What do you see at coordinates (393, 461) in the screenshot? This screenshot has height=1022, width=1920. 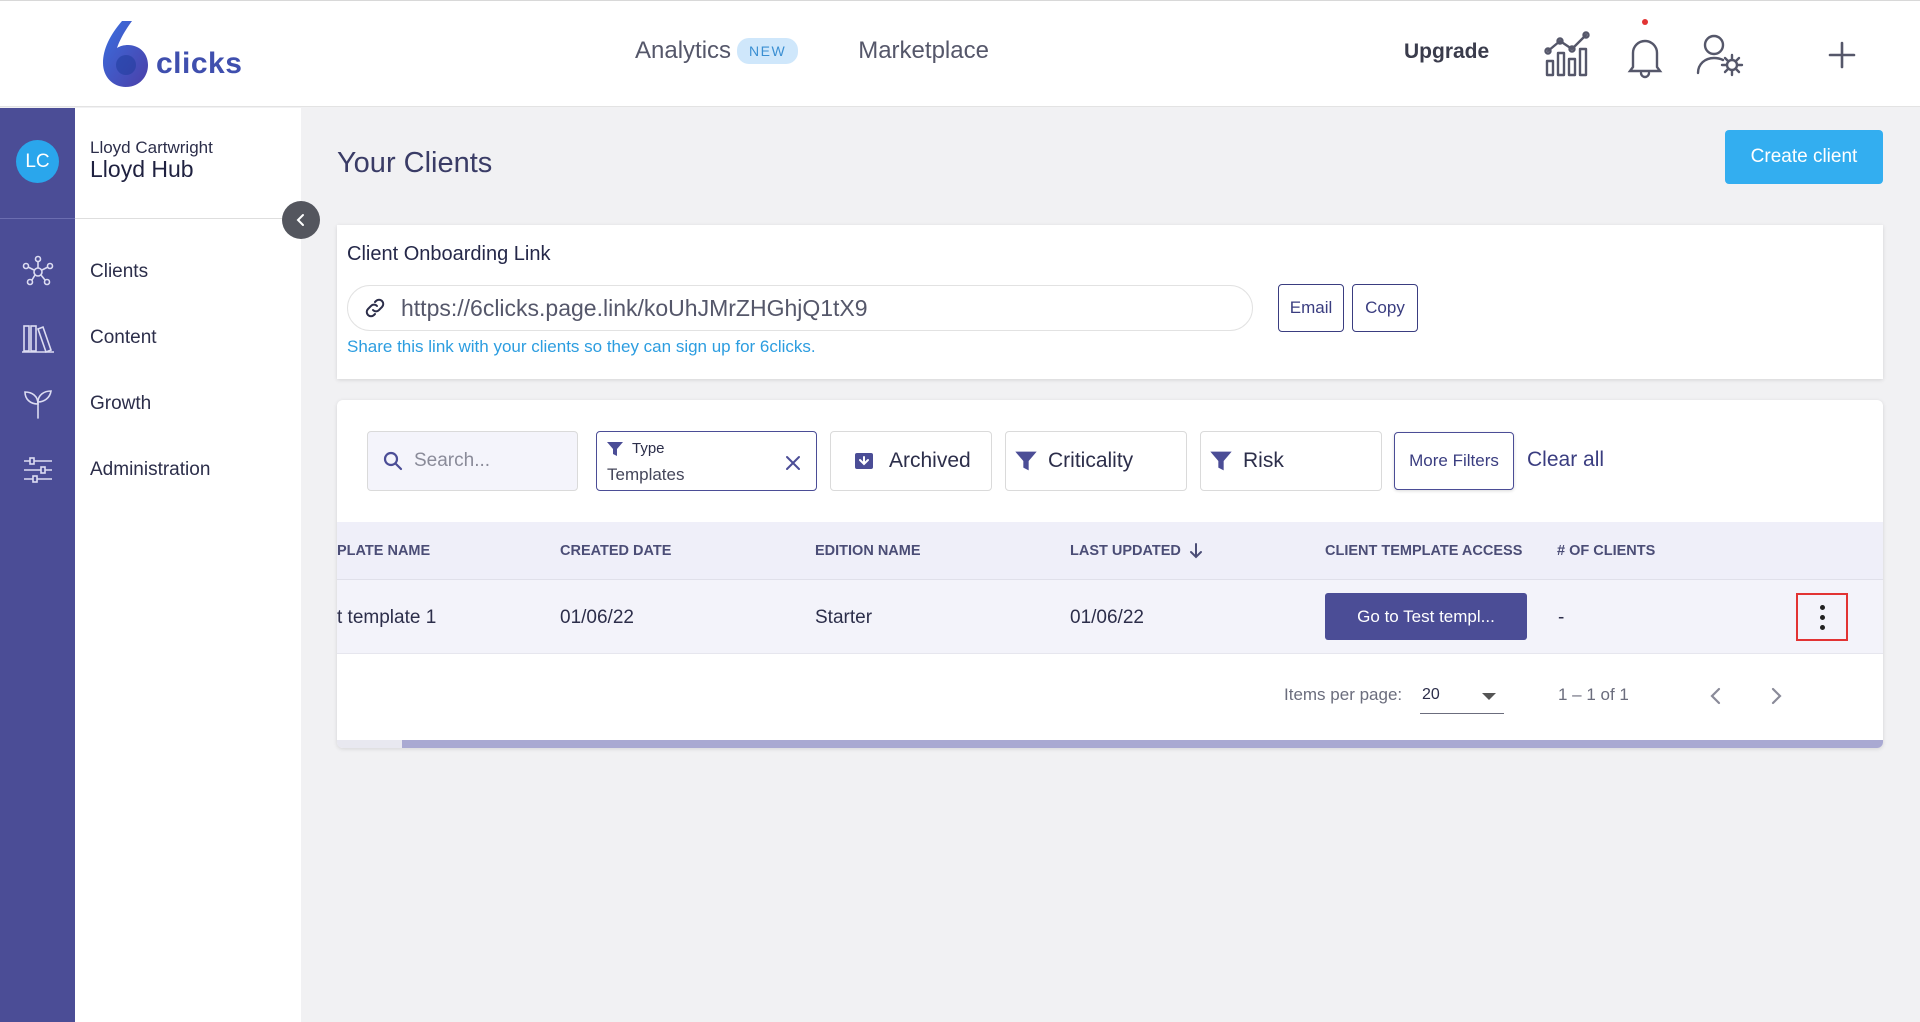 I see `search-icon` at bounding box center [393, 461].